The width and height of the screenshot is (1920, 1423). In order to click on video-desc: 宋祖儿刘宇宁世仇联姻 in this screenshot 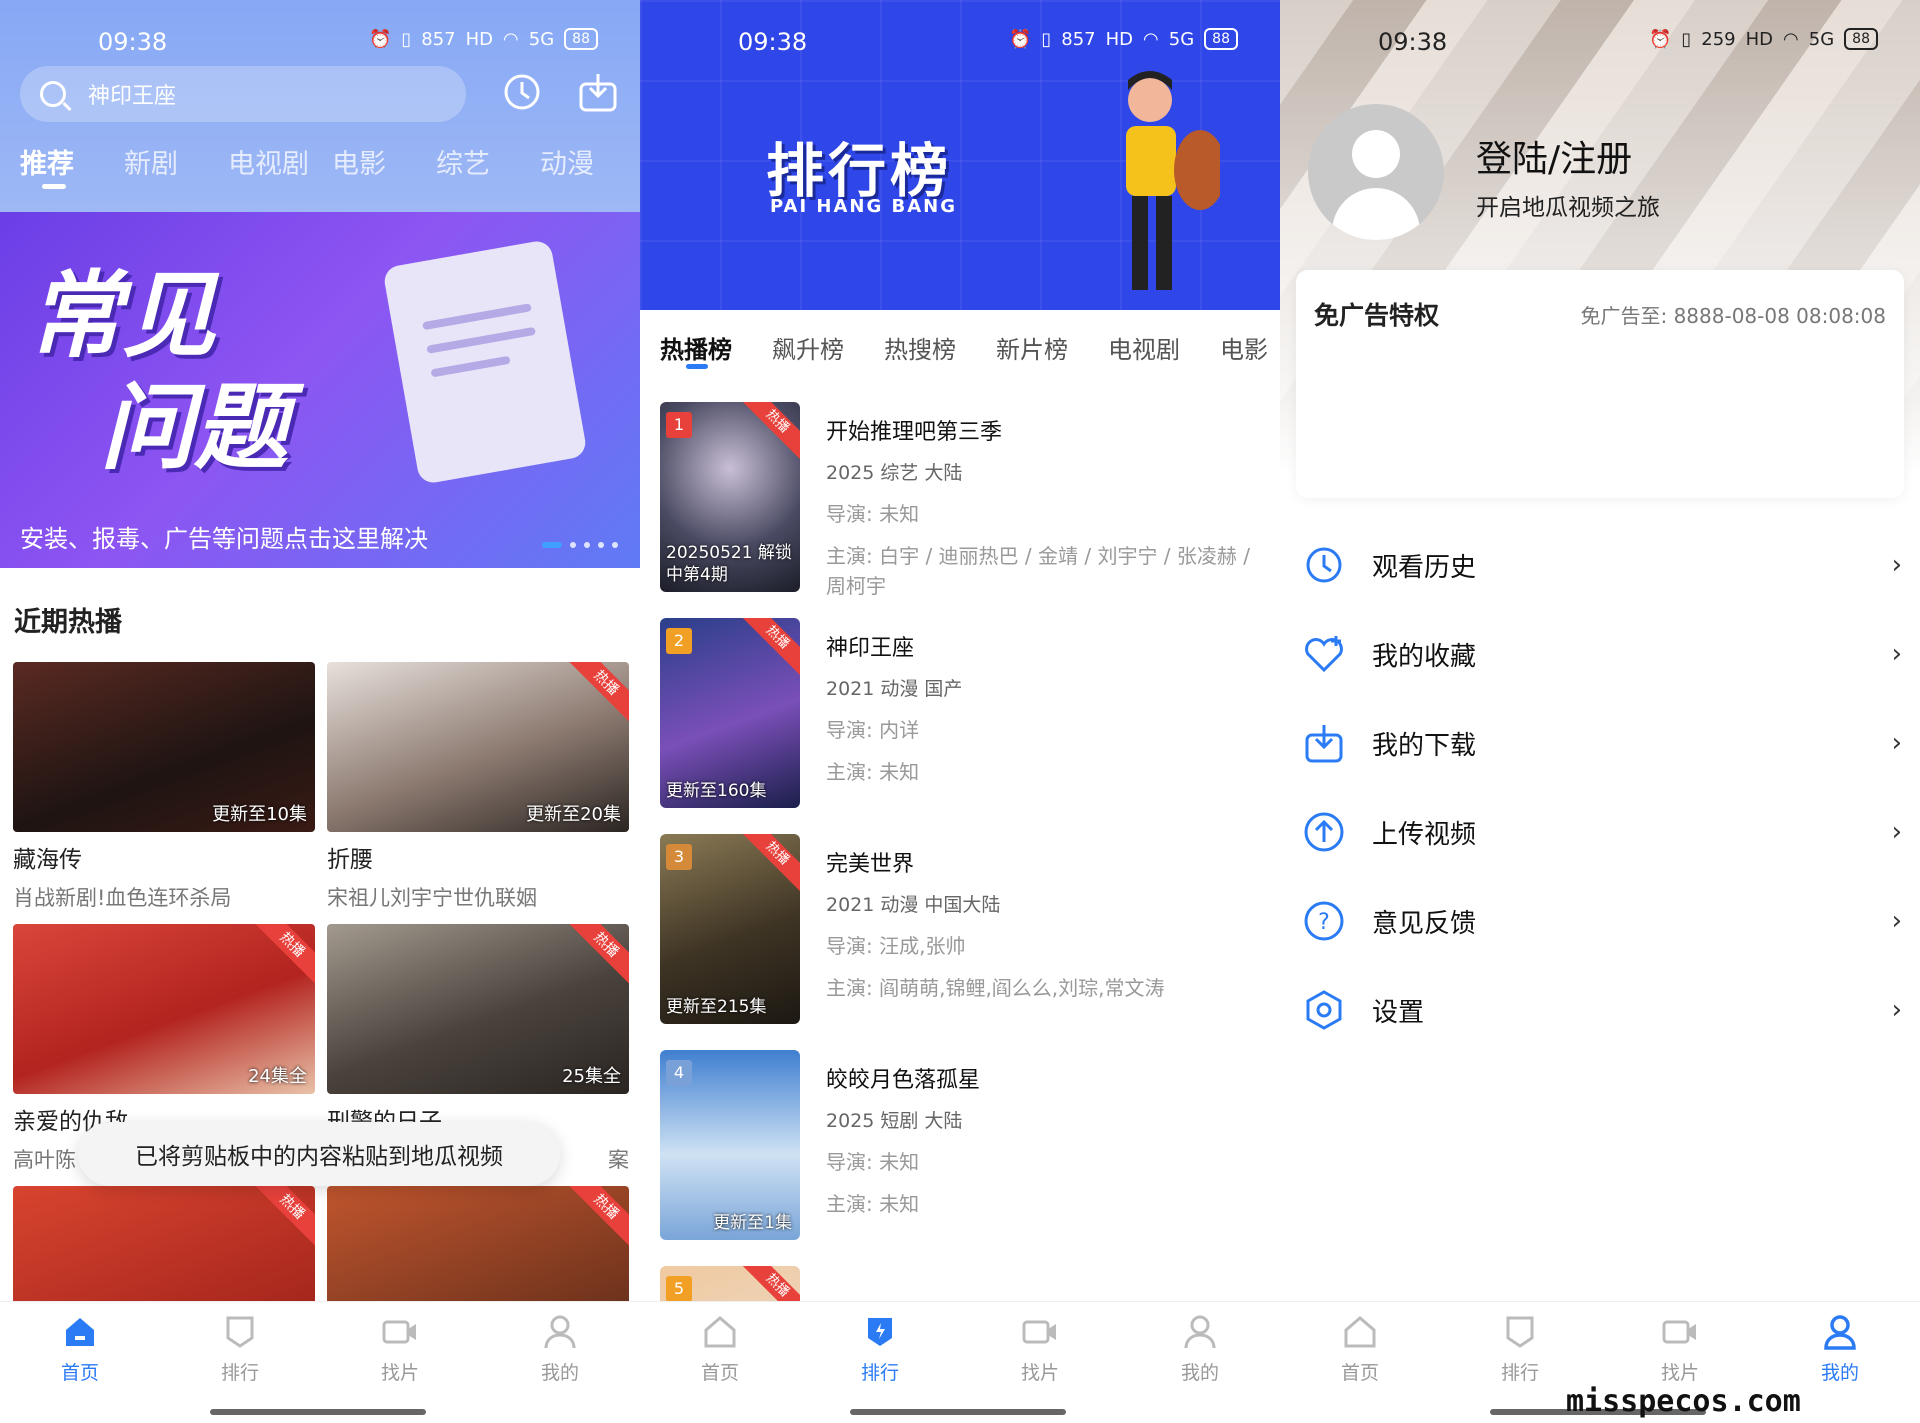, I will do `click(432, 898)`.